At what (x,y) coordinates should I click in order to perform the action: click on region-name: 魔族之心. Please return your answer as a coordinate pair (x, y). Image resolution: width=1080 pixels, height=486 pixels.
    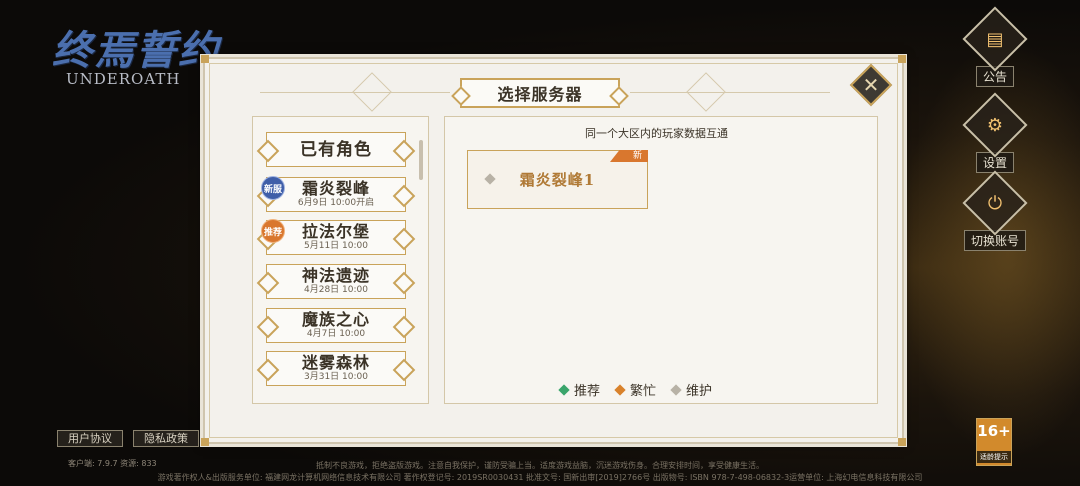
    Looking at the image, I should click on (335, 319).